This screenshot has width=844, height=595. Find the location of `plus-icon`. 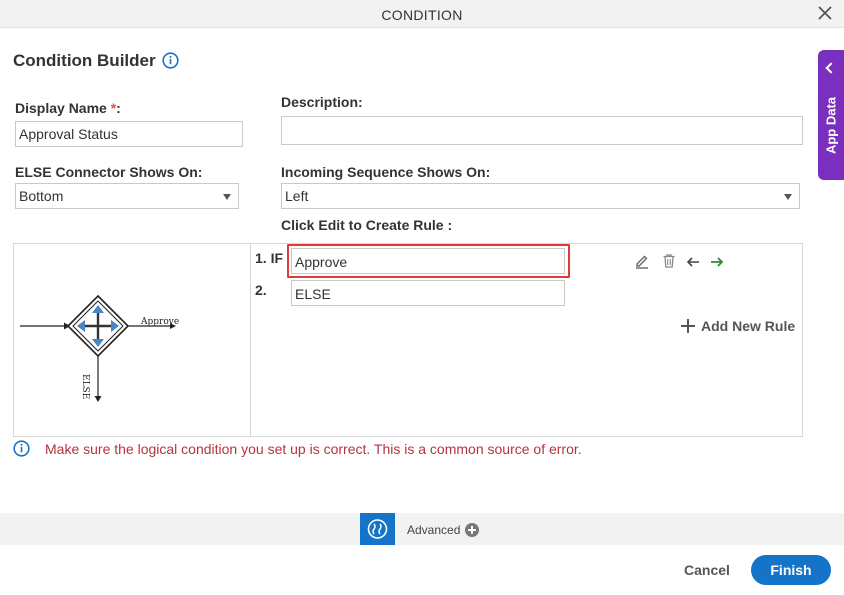

plus-icon is located at coordinates (688, 326).